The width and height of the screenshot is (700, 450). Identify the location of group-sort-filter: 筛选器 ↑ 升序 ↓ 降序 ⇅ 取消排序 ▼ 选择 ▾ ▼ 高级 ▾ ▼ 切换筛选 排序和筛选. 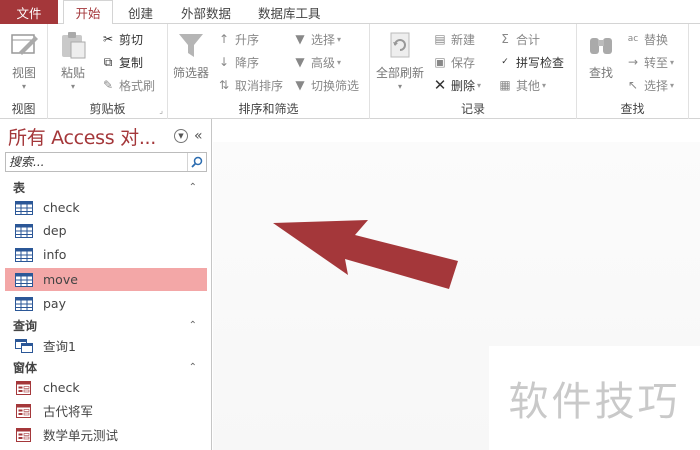
(269, 71).